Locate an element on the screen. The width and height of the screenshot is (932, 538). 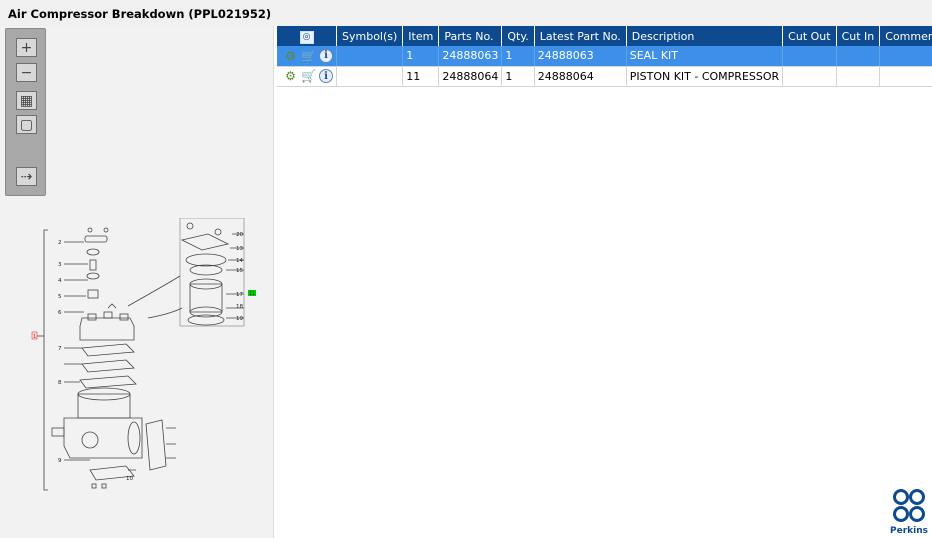
cell-description: PISTON KIT - COMPRESSOR is located at coordinates (705, 76).